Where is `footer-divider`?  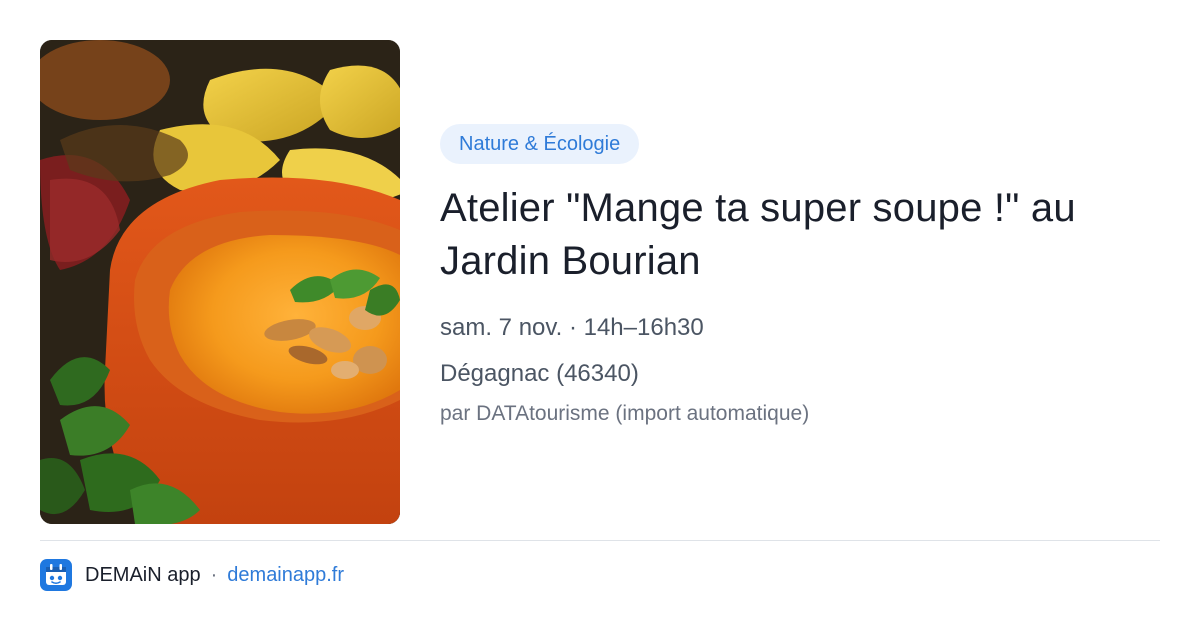
footer-divider is located at coordinates (600, 540).